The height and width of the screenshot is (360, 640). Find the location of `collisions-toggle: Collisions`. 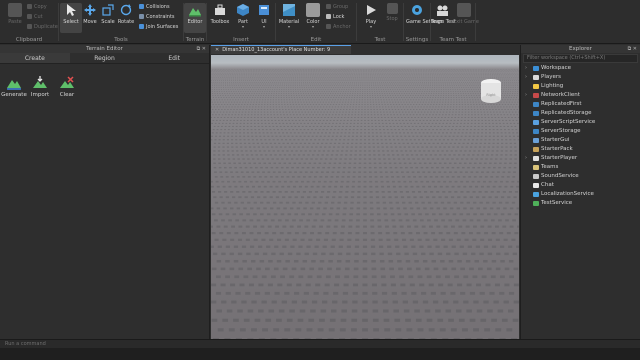

collisions-toggle: Collisions is located at coordinates (154, 8).